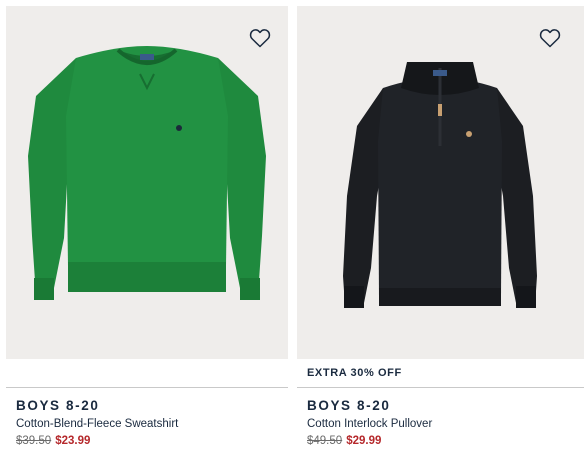  Describe the element at coordinates (34, 441) in the screenshot. I see `original-price: $39.50` at that location.